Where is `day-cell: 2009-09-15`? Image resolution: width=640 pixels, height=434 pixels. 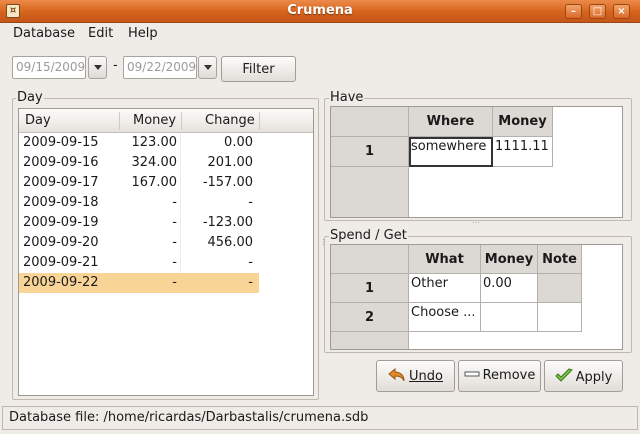
day-cell: 2009-09-15 is located at coordinates (61, 142).